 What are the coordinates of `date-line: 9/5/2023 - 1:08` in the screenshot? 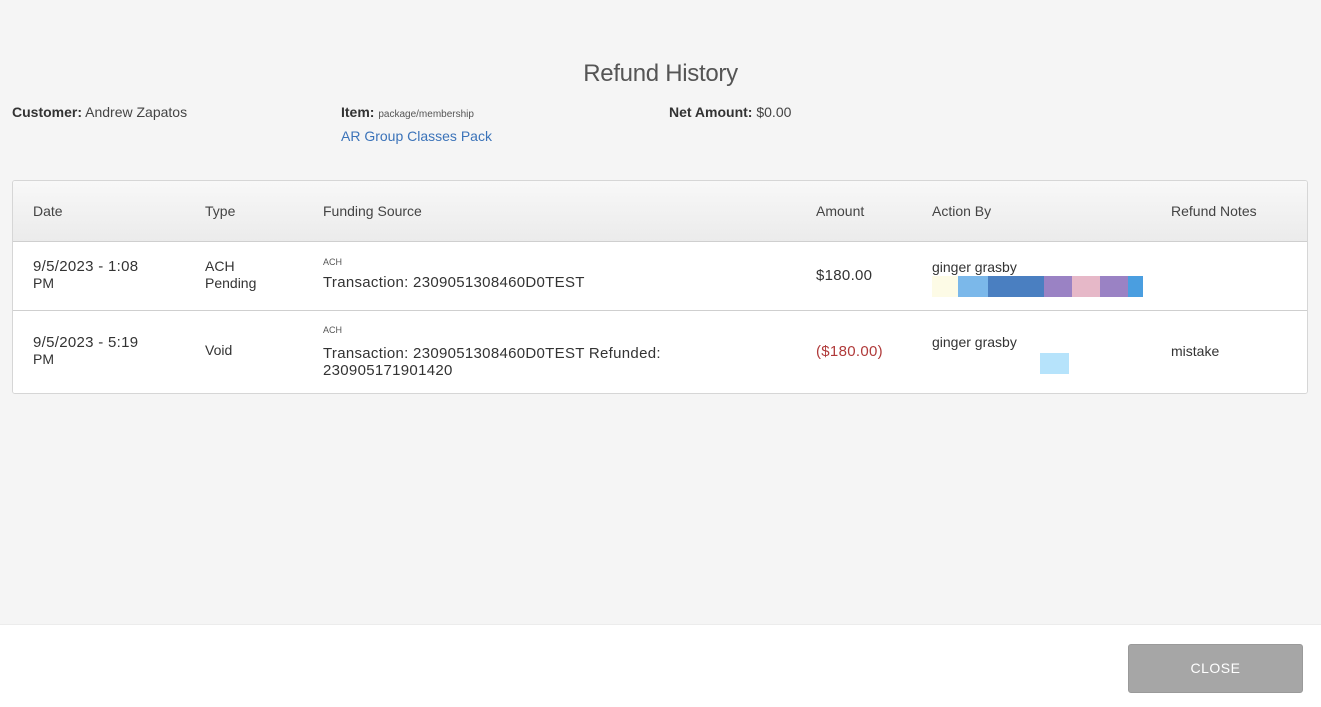 It's located at (86, 266).